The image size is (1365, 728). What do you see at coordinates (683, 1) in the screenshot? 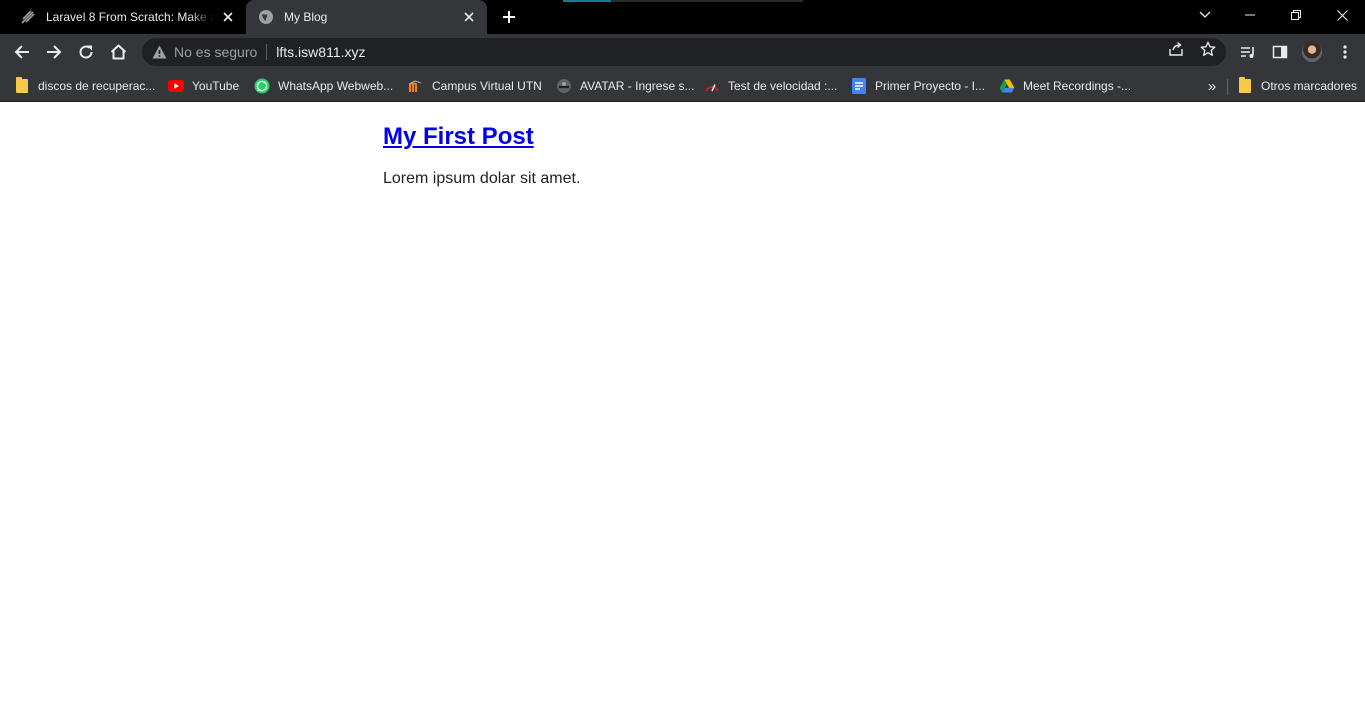
I see `loading-indicator` at bounding box center [683, 1].